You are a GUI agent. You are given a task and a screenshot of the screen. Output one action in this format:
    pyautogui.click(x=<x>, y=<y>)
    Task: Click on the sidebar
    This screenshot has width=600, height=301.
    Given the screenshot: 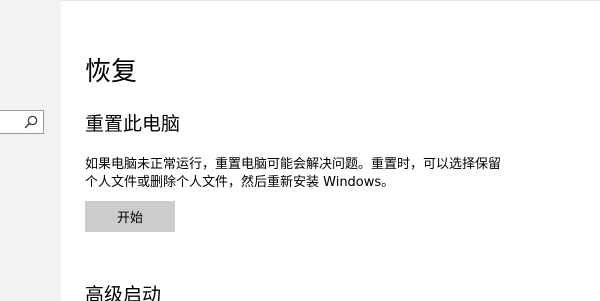 What is the action you would take?
    pyautogui.click(x=30, y=150)
    